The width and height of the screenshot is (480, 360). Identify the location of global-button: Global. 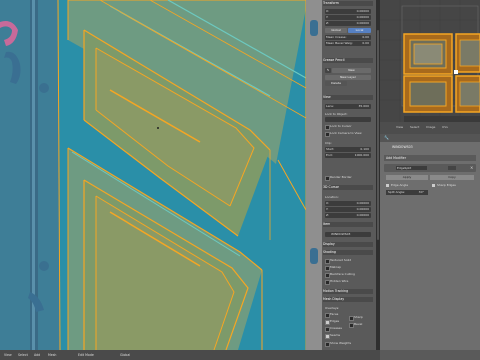
(336, 30).